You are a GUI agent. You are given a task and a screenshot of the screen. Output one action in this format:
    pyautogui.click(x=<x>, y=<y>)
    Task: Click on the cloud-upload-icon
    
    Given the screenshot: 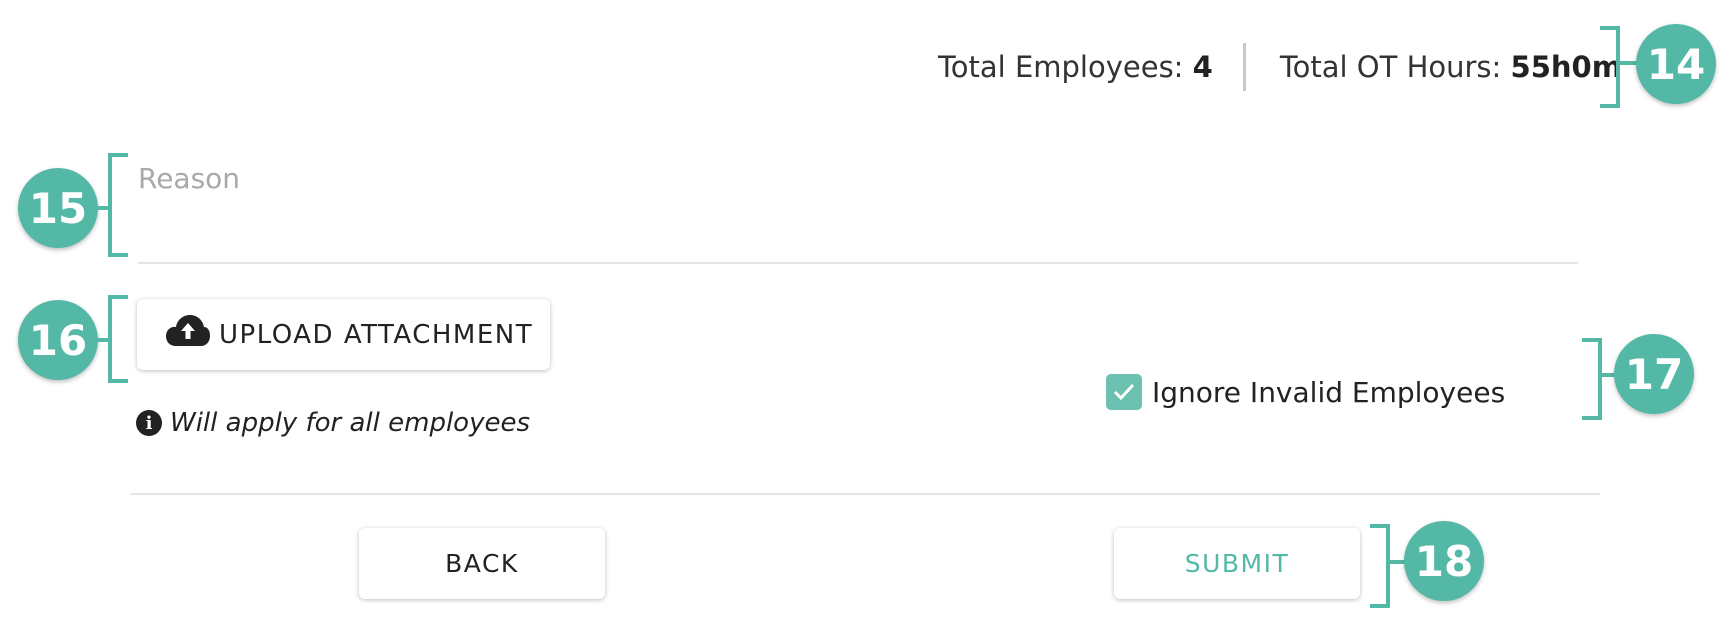 What is the action you would take?
    pyautogui.click(x=192, y=334)
    